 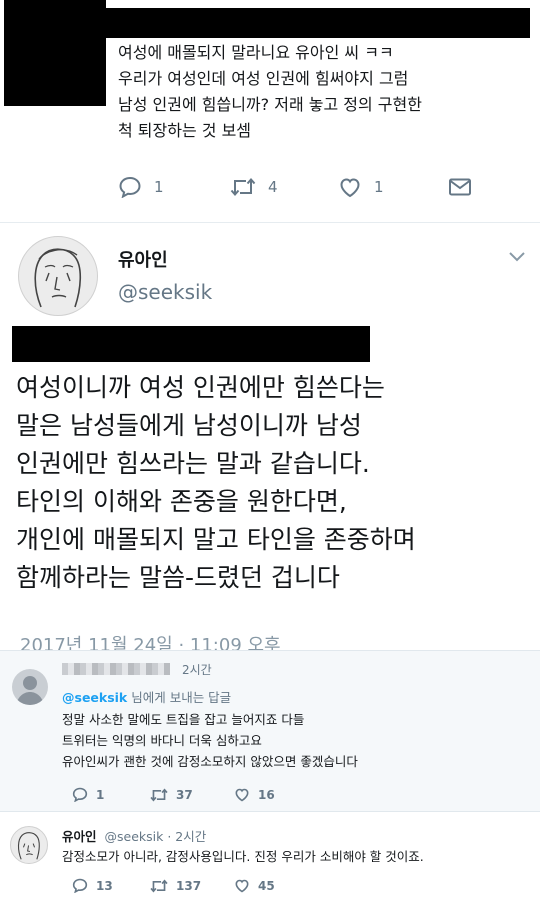 I want to click on reply-count: 13, so click(x=104, y=885).